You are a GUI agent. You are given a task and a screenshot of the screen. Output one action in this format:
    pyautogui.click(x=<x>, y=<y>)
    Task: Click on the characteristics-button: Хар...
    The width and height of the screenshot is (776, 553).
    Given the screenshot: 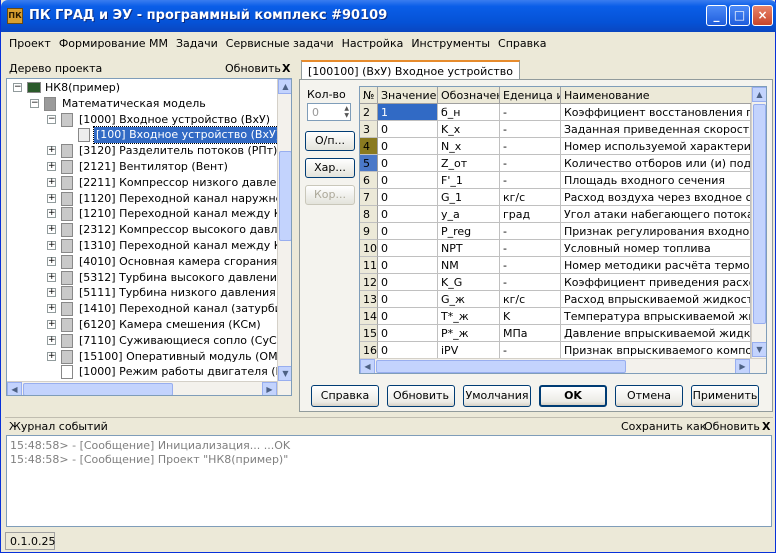 What is the action you would take?
    pyautogui.click(x=330, y=168)
    